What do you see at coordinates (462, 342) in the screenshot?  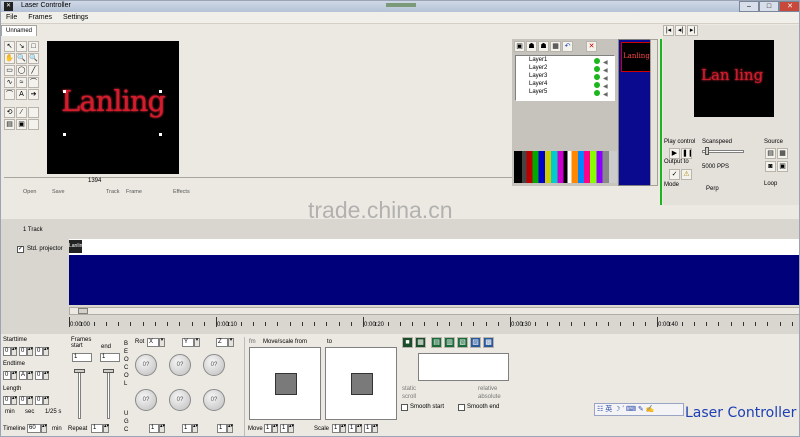 I see `effect-5-icon: ▧` at bounding box center [462, 342].